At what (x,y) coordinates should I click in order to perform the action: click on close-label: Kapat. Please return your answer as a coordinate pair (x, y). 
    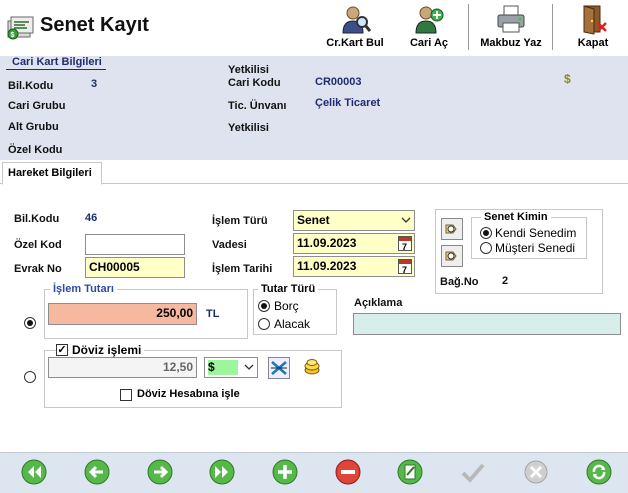
    Looking at the image, I should click on (593, 43).